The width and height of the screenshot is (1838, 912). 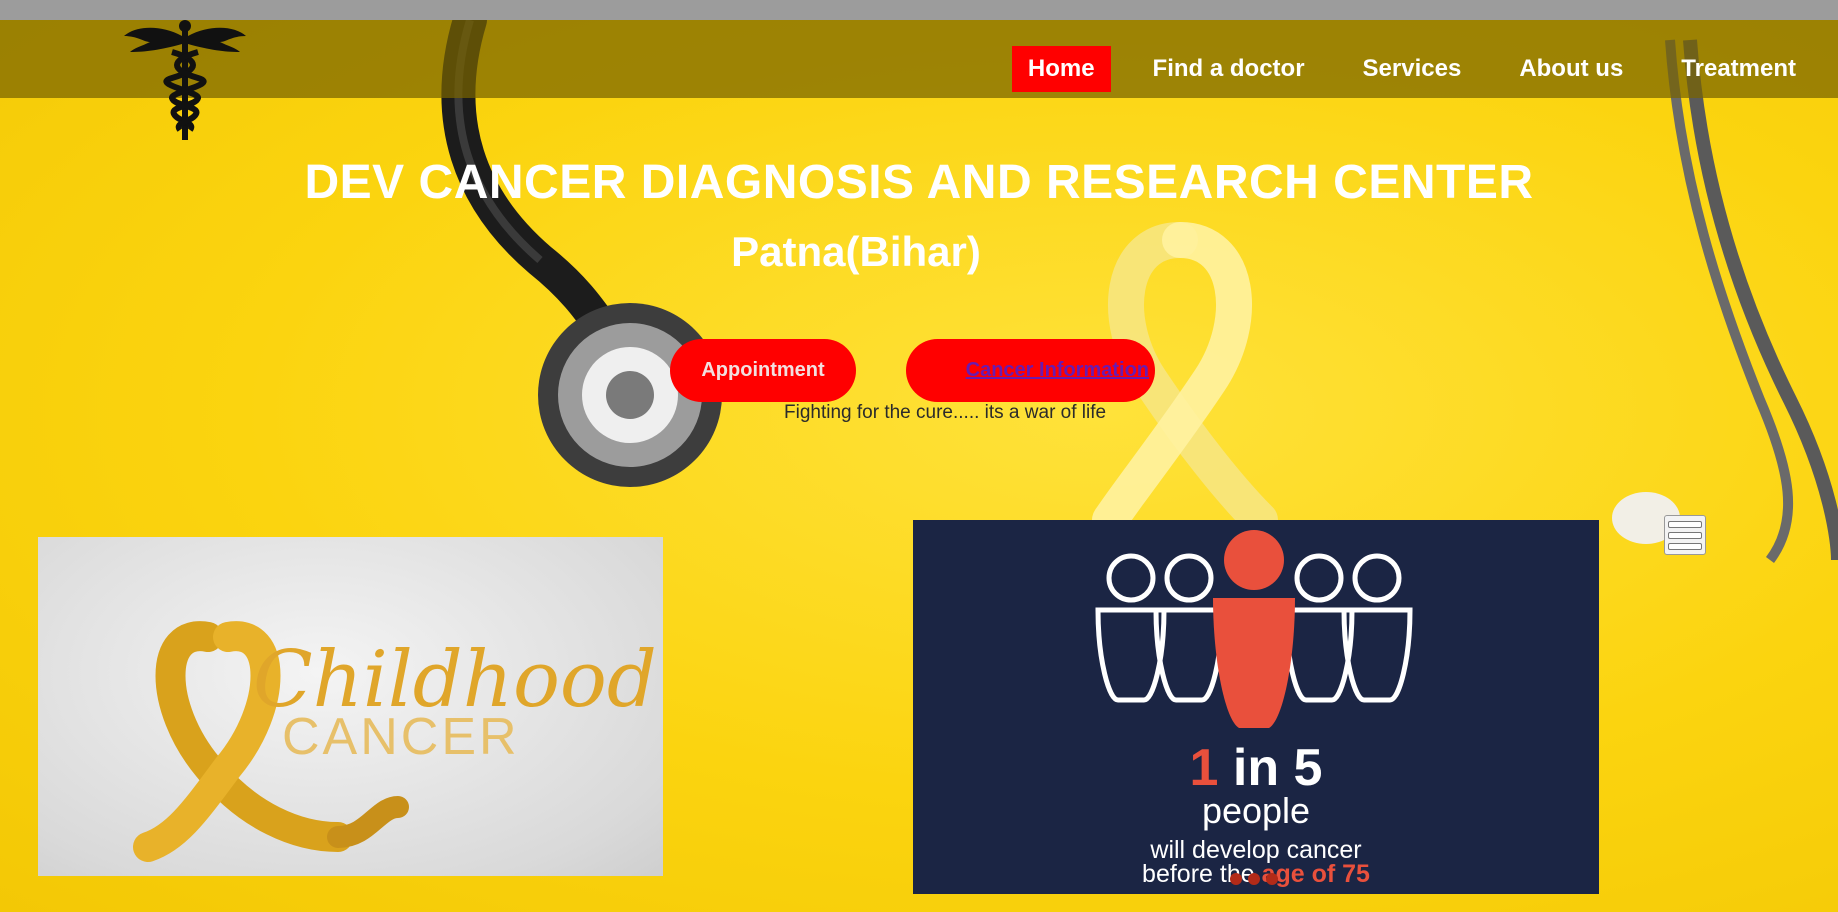 What do you see at coordinates (919, 182) in the screenshot?
I see `page-title: DEV CANCER DIAGNOSIS AND RESEARCH CENTER` at bounding box center [919, 182].